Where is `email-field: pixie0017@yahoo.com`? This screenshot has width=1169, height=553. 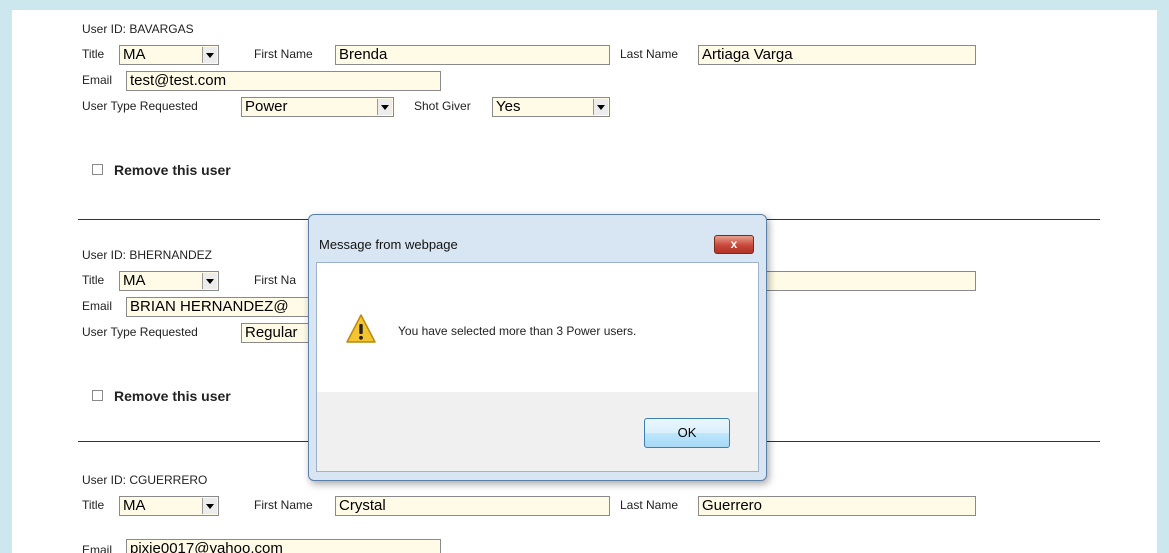 email-field: pixie0017@yahoo.com is located at coordinates (283, 546).